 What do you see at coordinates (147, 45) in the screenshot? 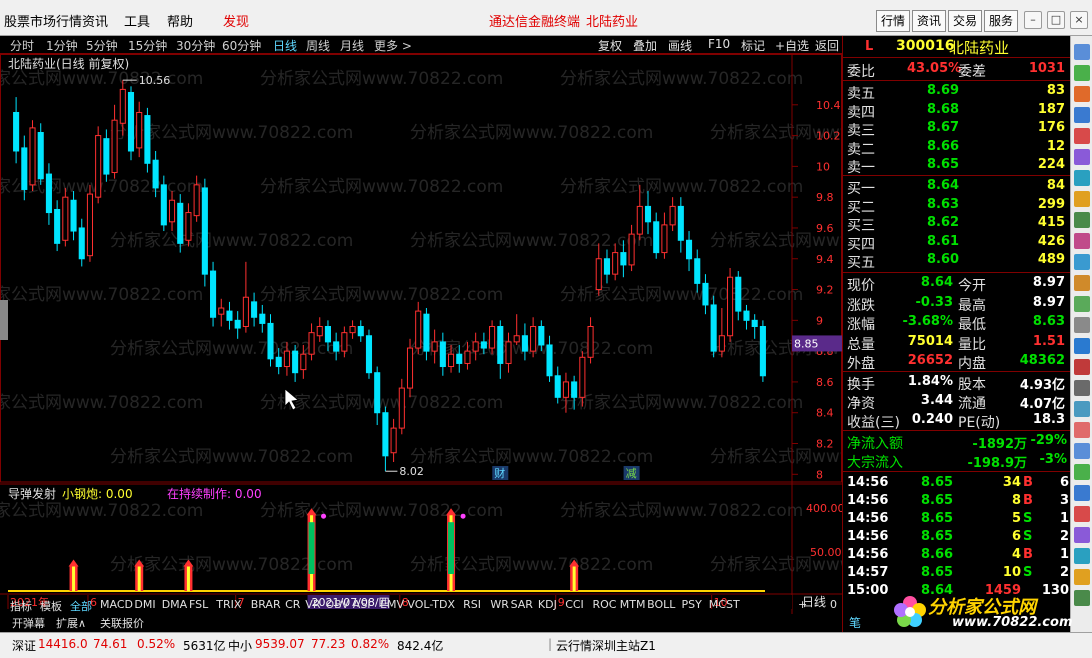
I see `period-tab-3: 15分钟` at bounding box center [147, 45].